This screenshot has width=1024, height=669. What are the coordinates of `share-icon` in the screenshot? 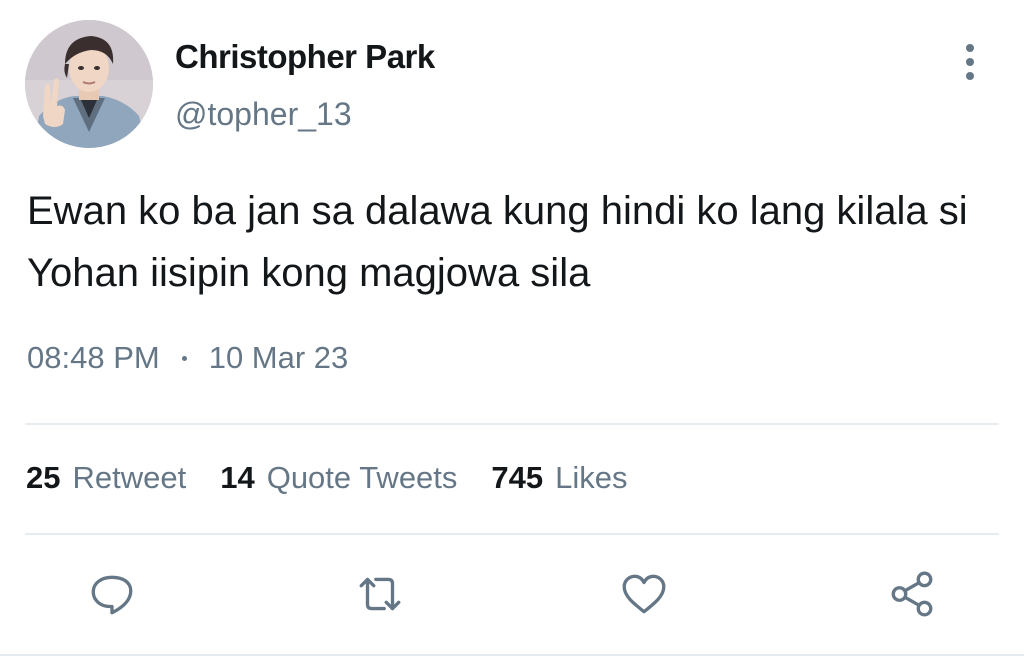 It's located at (912, 594).